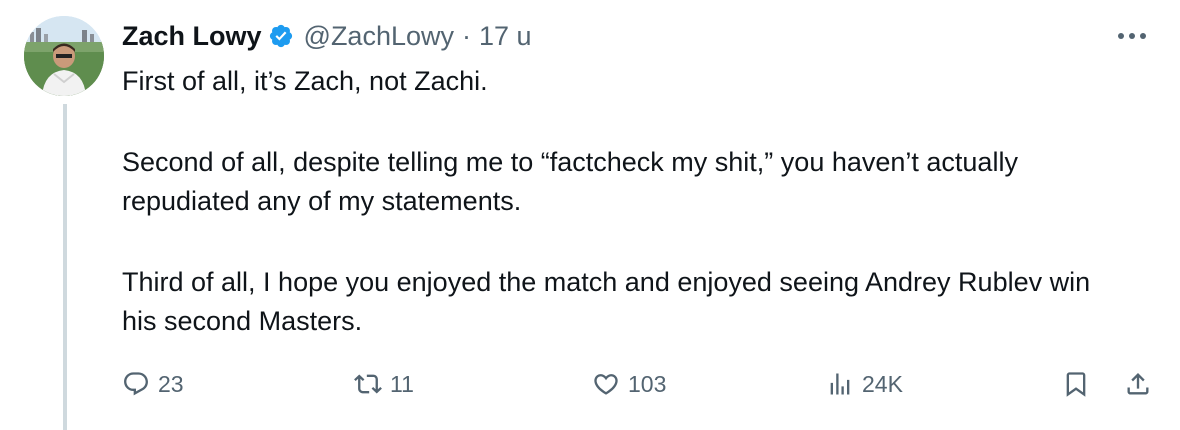 The height and width of the screenshot is (430, 1180). I want to click on retweet-icon, so click(368, 384).